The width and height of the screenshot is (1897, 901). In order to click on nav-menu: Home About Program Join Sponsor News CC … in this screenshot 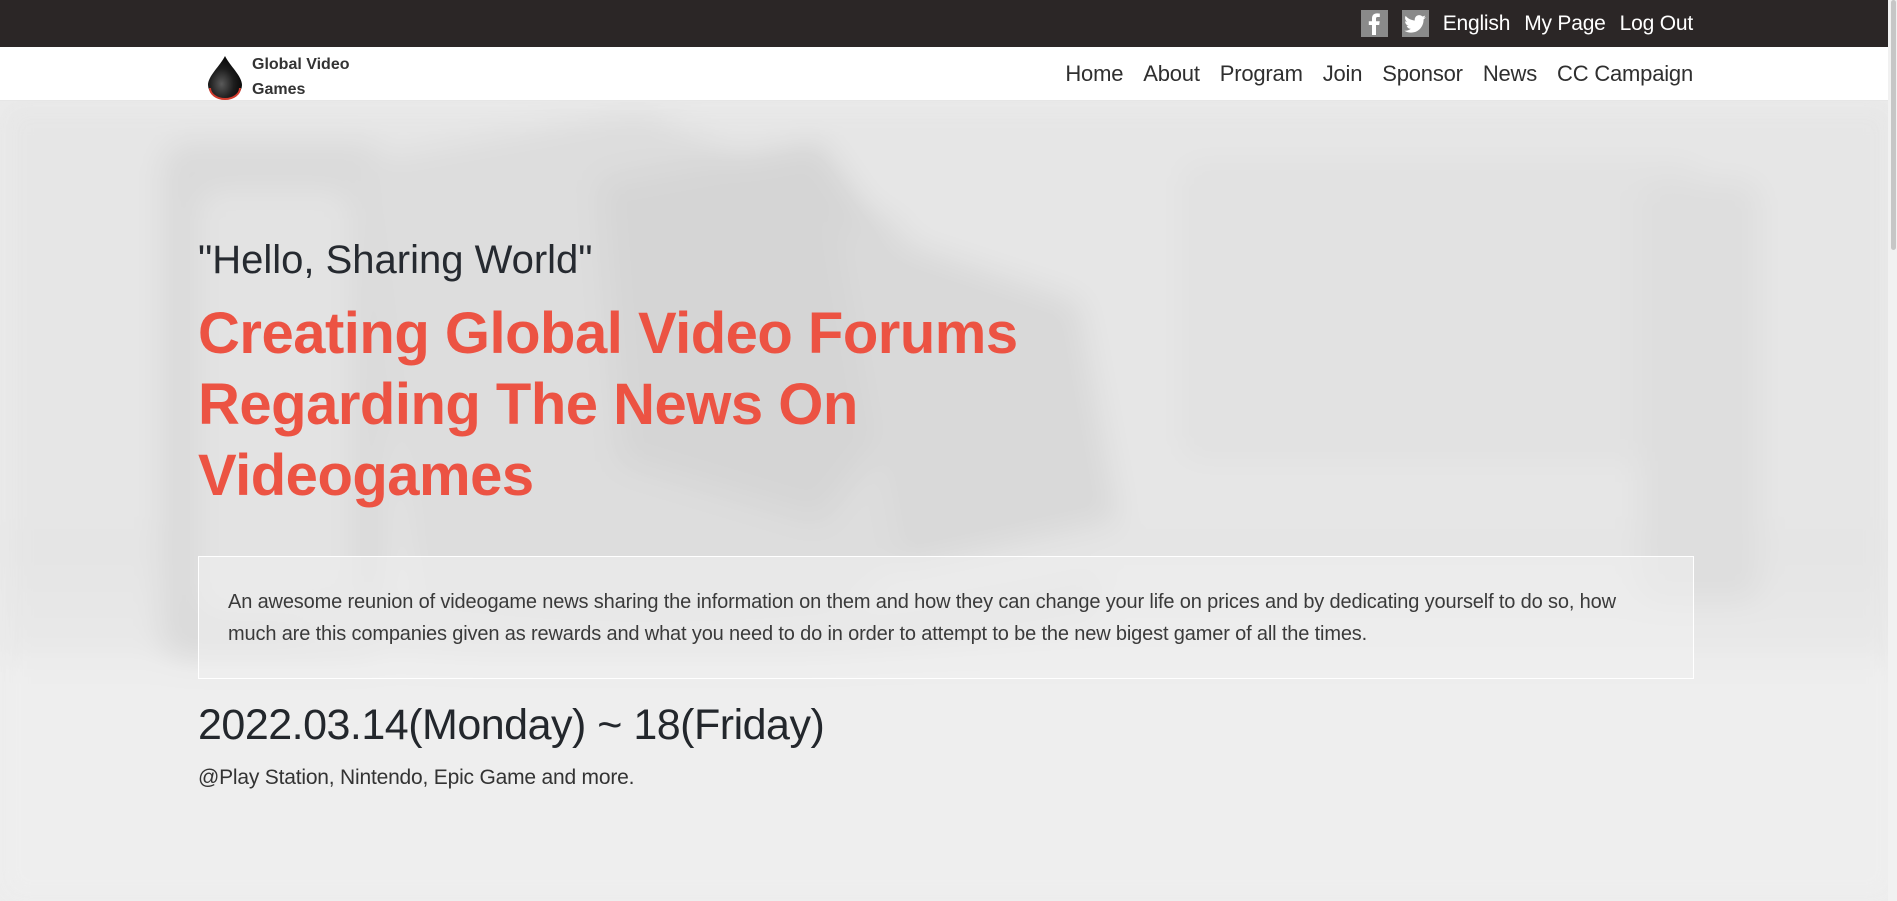, I will do `click(1379, 74)`.